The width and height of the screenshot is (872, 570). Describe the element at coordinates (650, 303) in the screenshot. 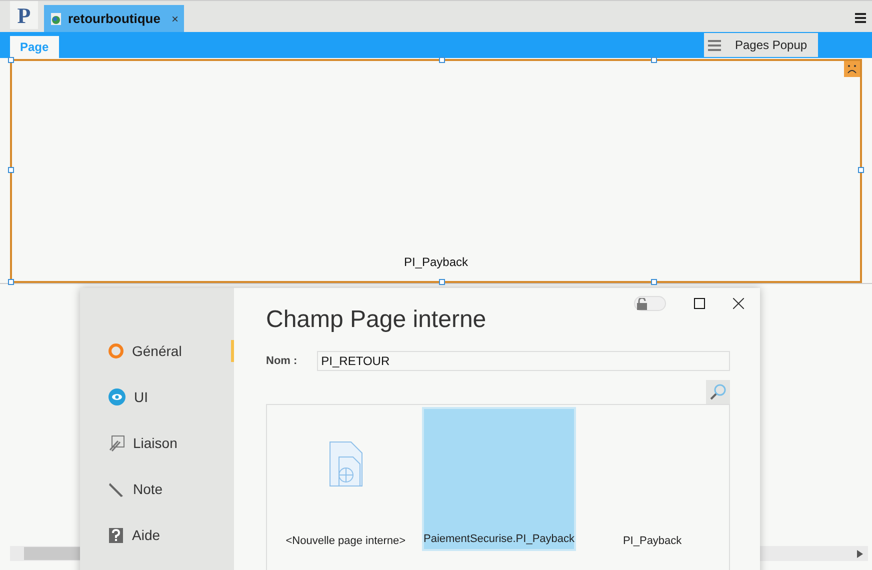

I see `lock-toggle` at that location.